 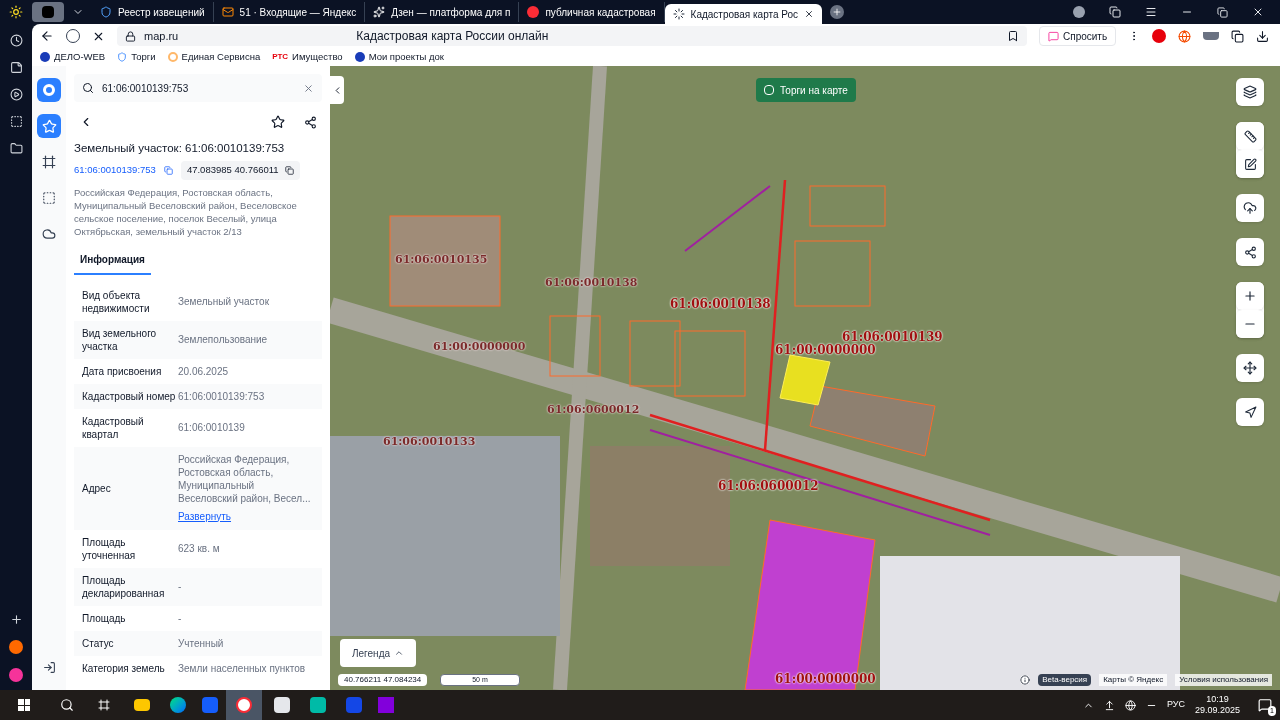 I want to click on star-icon, so click(x=49, y=126).